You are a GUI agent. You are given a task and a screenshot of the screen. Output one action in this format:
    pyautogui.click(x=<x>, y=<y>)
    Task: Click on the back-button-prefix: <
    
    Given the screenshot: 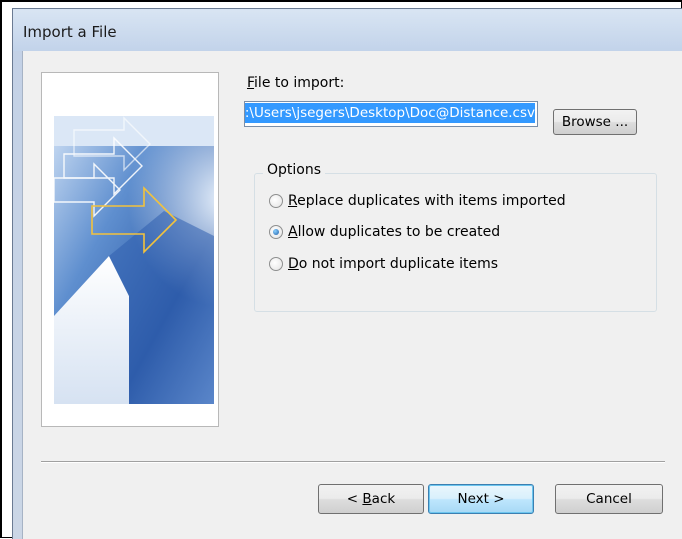 What is the action you would take?
    pyautogui.click(x=354, y=499)
    